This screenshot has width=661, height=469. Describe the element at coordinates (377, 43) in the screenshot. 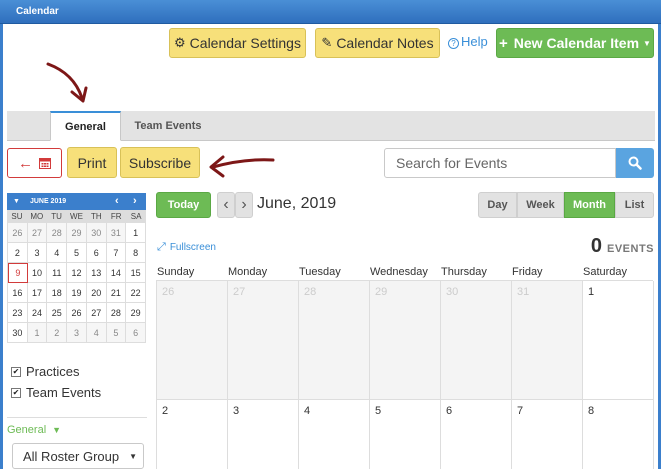

I see `calendar-notes-button: ✎ Calendar Notes` at that location.